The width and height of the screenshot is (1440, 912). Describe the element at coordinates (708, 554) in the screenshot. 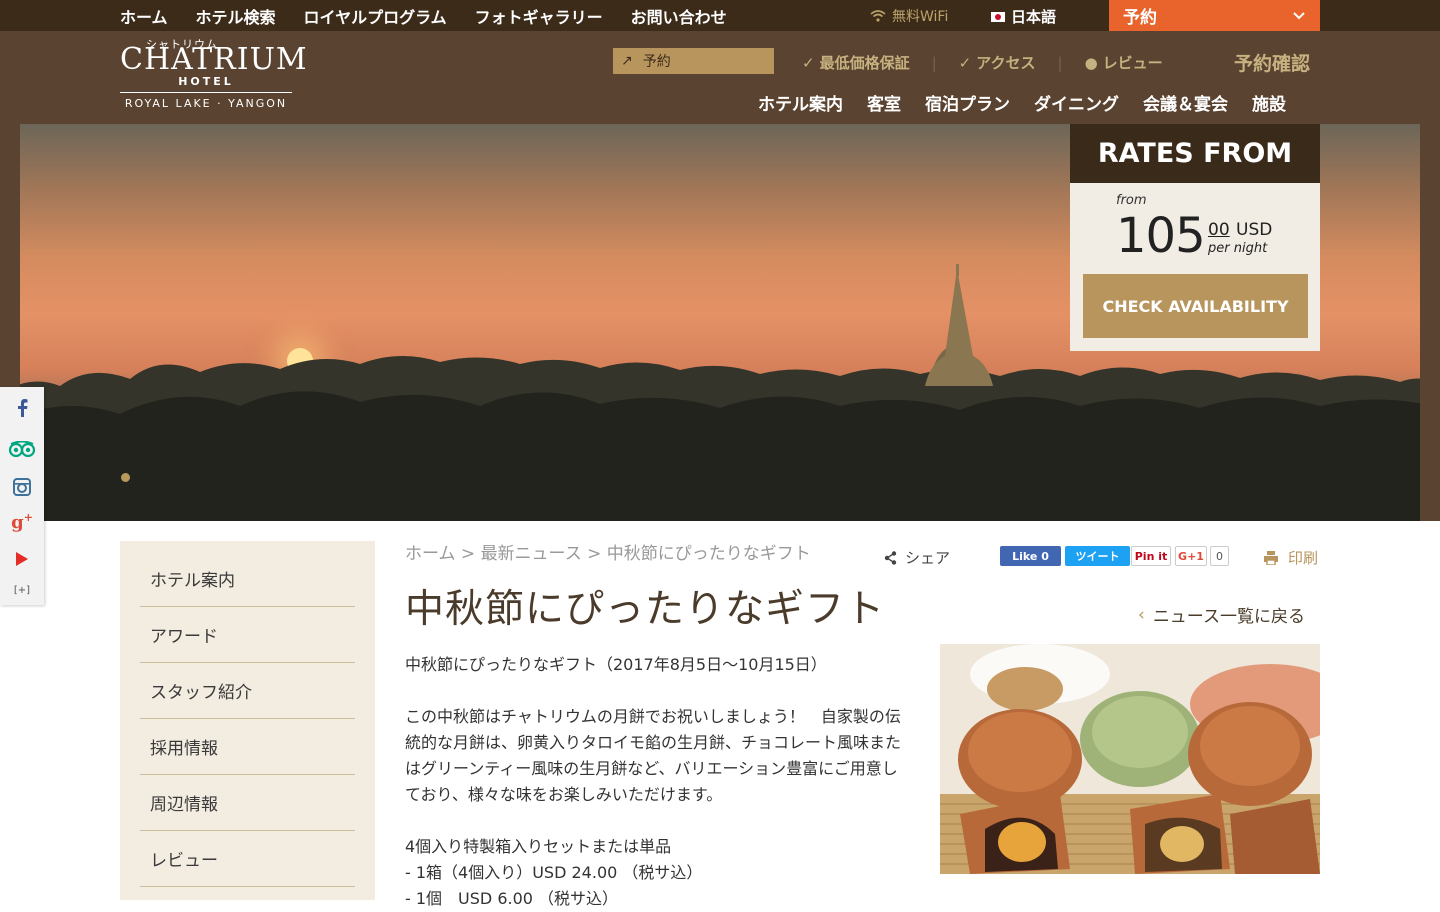

I see `breadcrumb-current: 中秋節にぴったりなギフト` at that location.